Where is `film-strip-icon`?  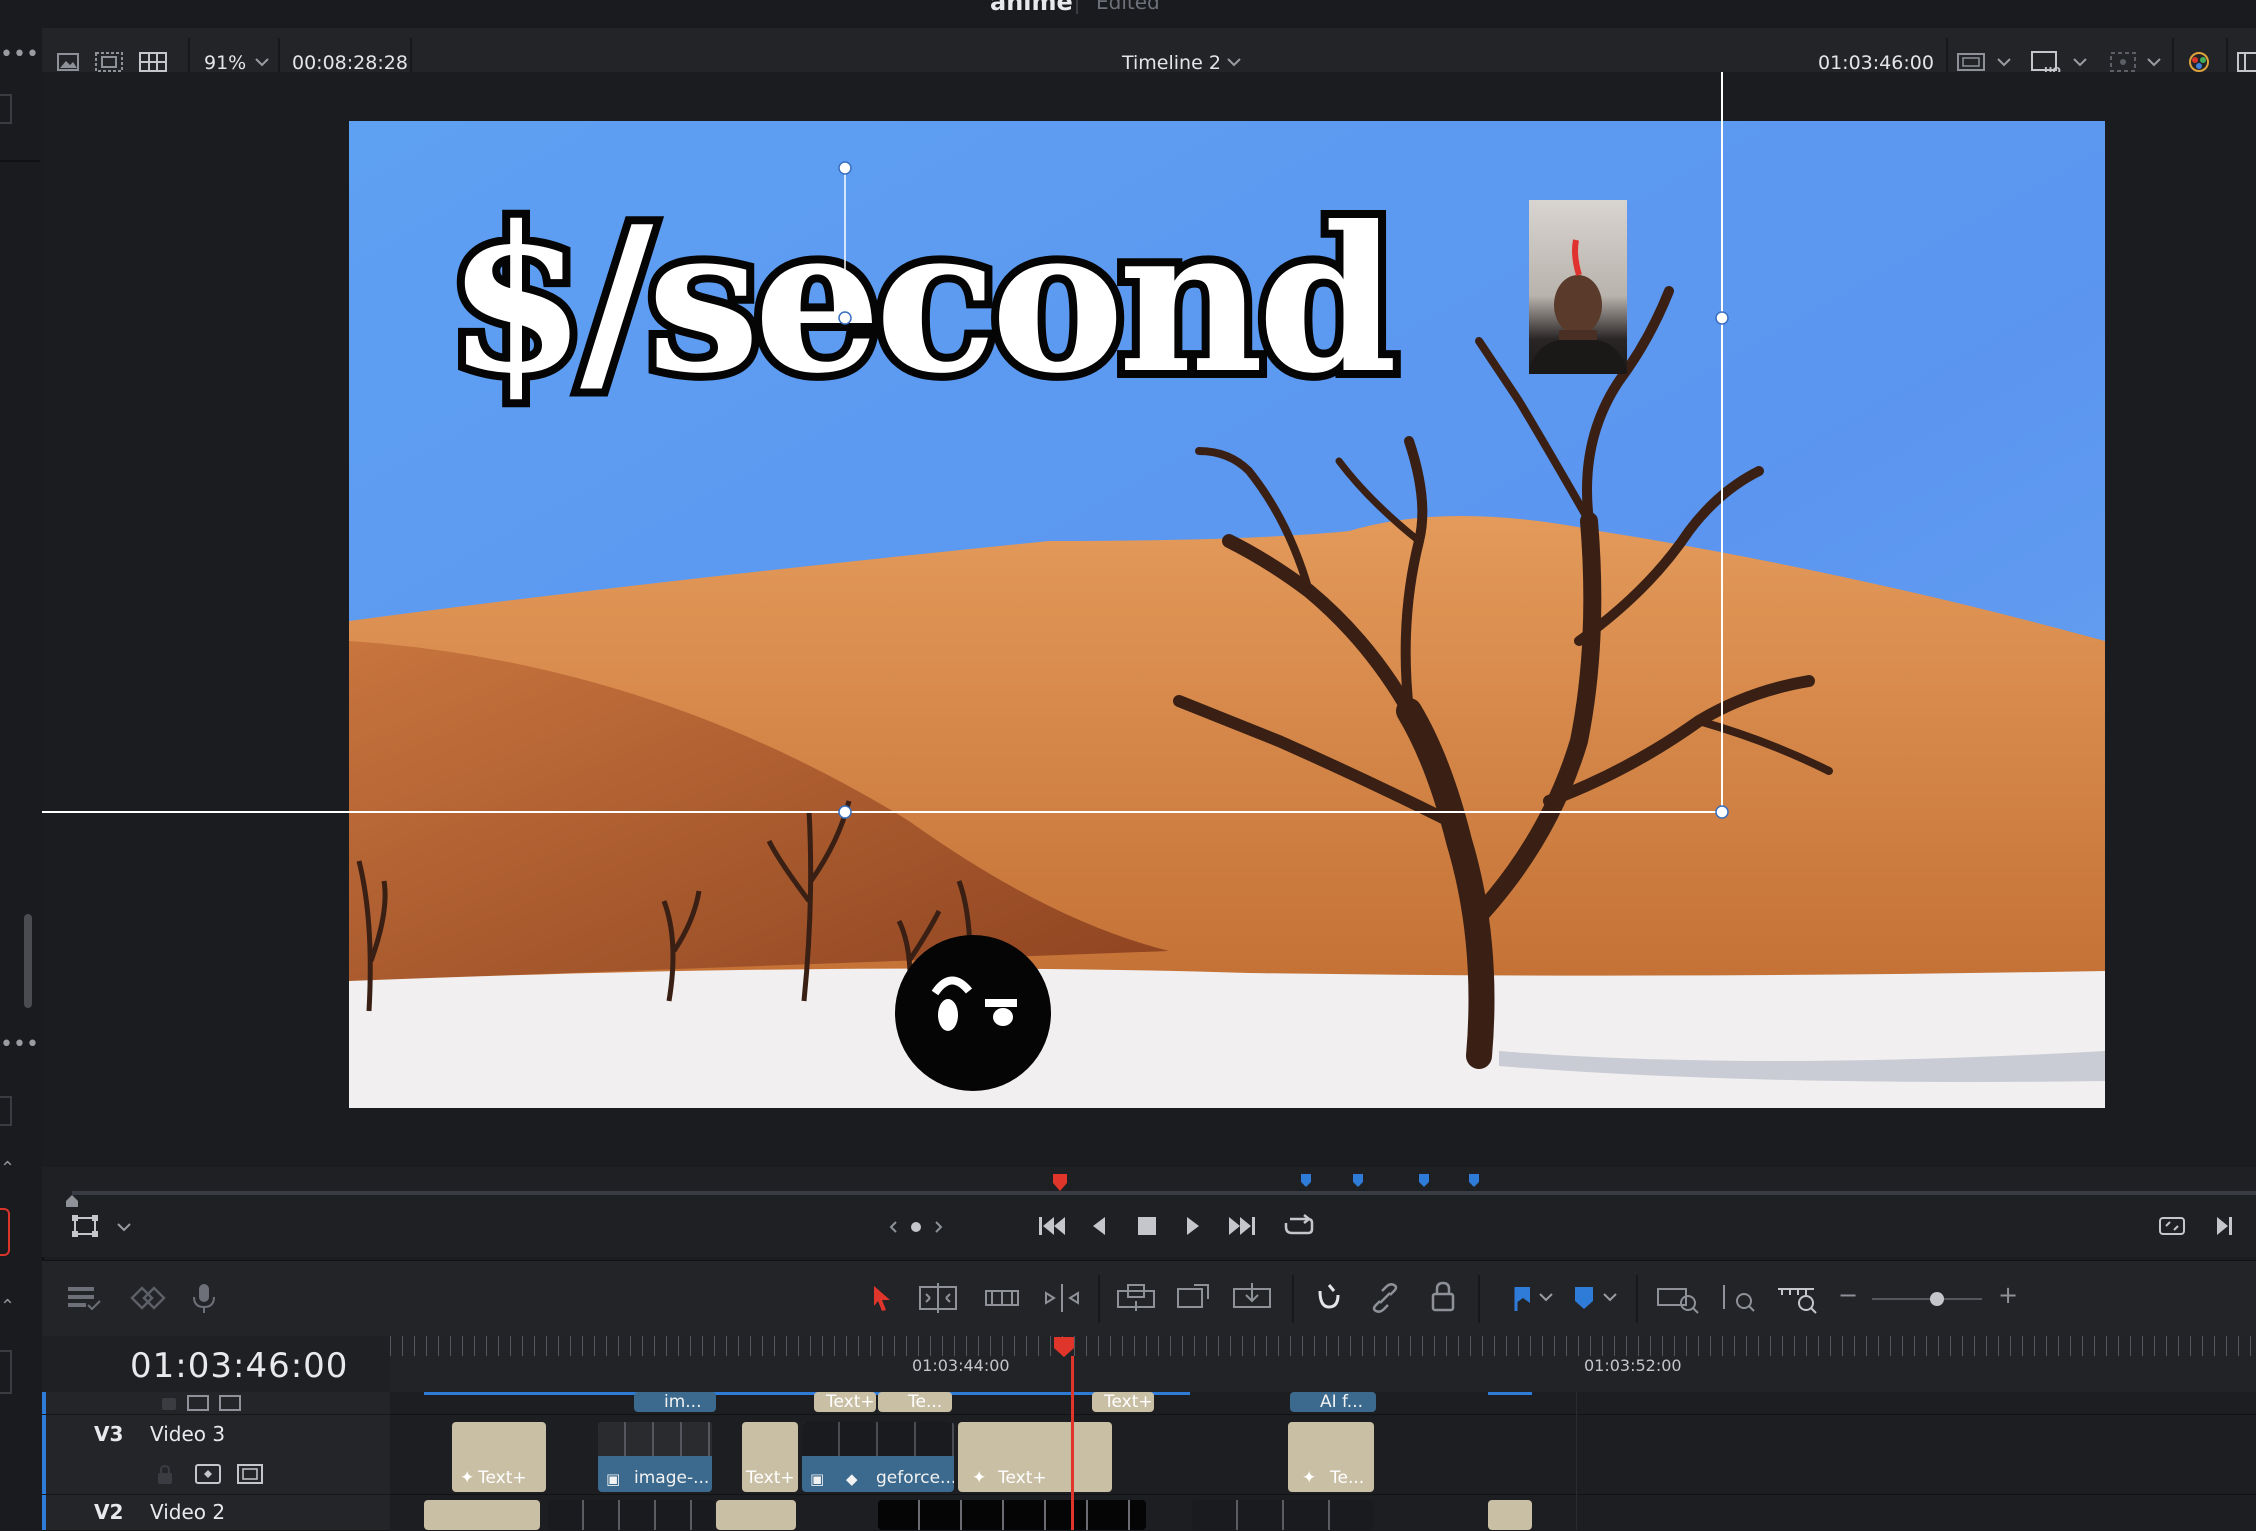 film-strip-icon is located at coordinates (109, 62).